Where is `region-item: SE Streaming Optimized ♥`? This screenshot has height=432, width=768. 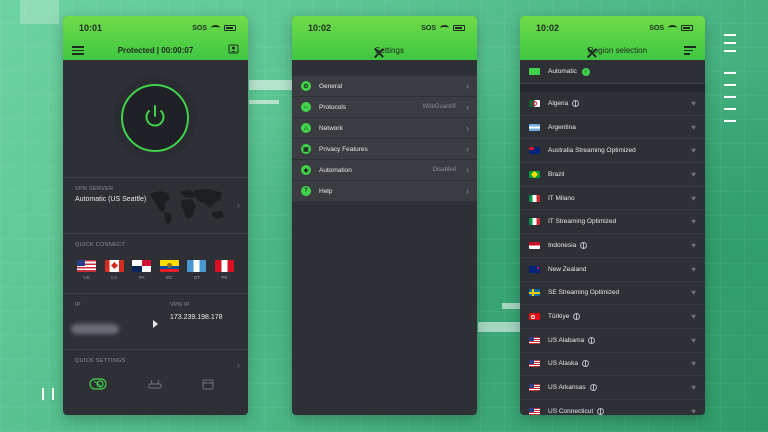 region-item: SE Streaming Optimized ♥ is located at coordinates (612, 294).